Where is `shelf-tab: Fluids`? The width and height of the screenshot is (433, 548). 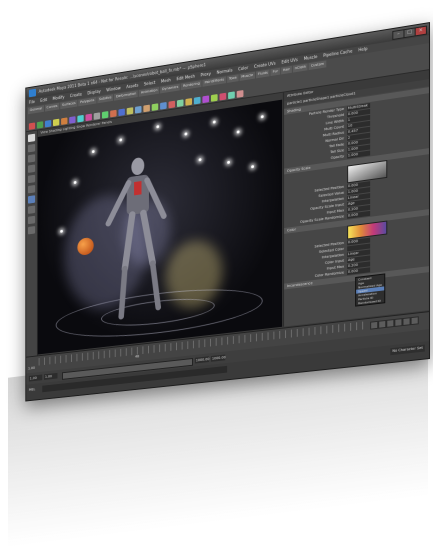
shelf-tab: Fluids is located at coordinates (262, 74).